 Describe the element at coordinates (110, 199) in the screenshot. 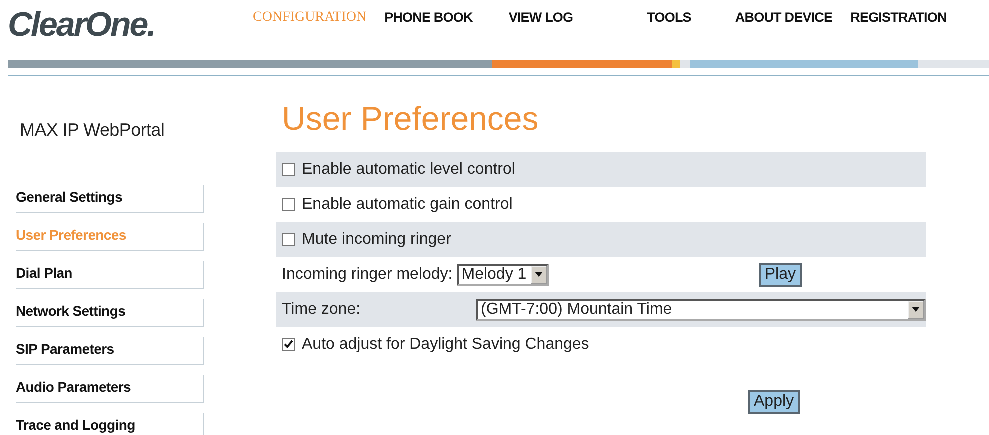

I see `sidebar-item: General Settings` at that location.